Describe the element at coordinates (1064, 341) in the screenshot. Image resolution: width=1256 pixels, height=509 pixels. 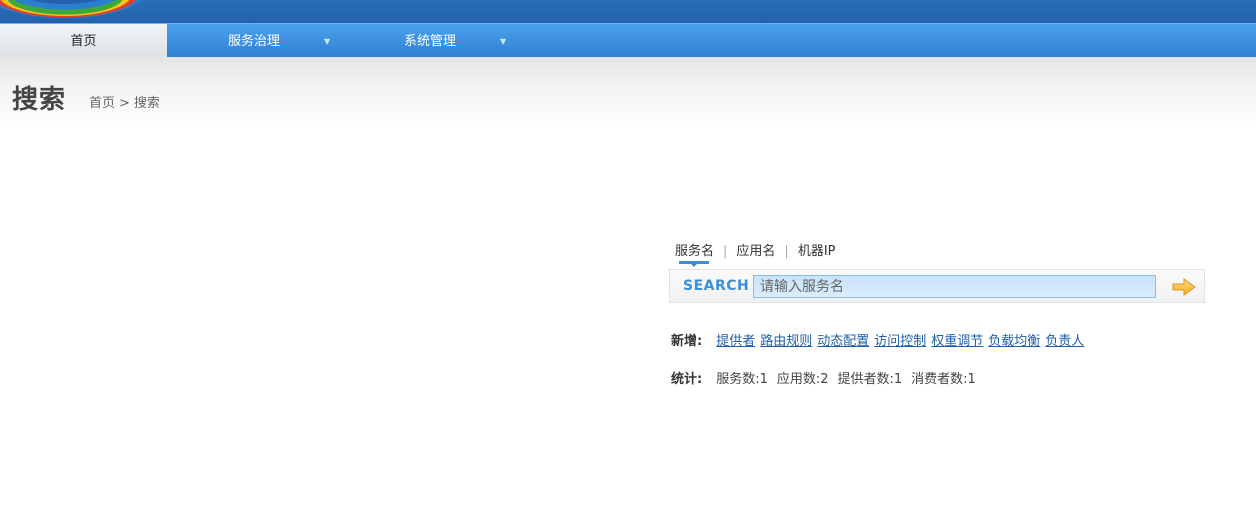
I see `add-owner-link: 负责人` at that location.